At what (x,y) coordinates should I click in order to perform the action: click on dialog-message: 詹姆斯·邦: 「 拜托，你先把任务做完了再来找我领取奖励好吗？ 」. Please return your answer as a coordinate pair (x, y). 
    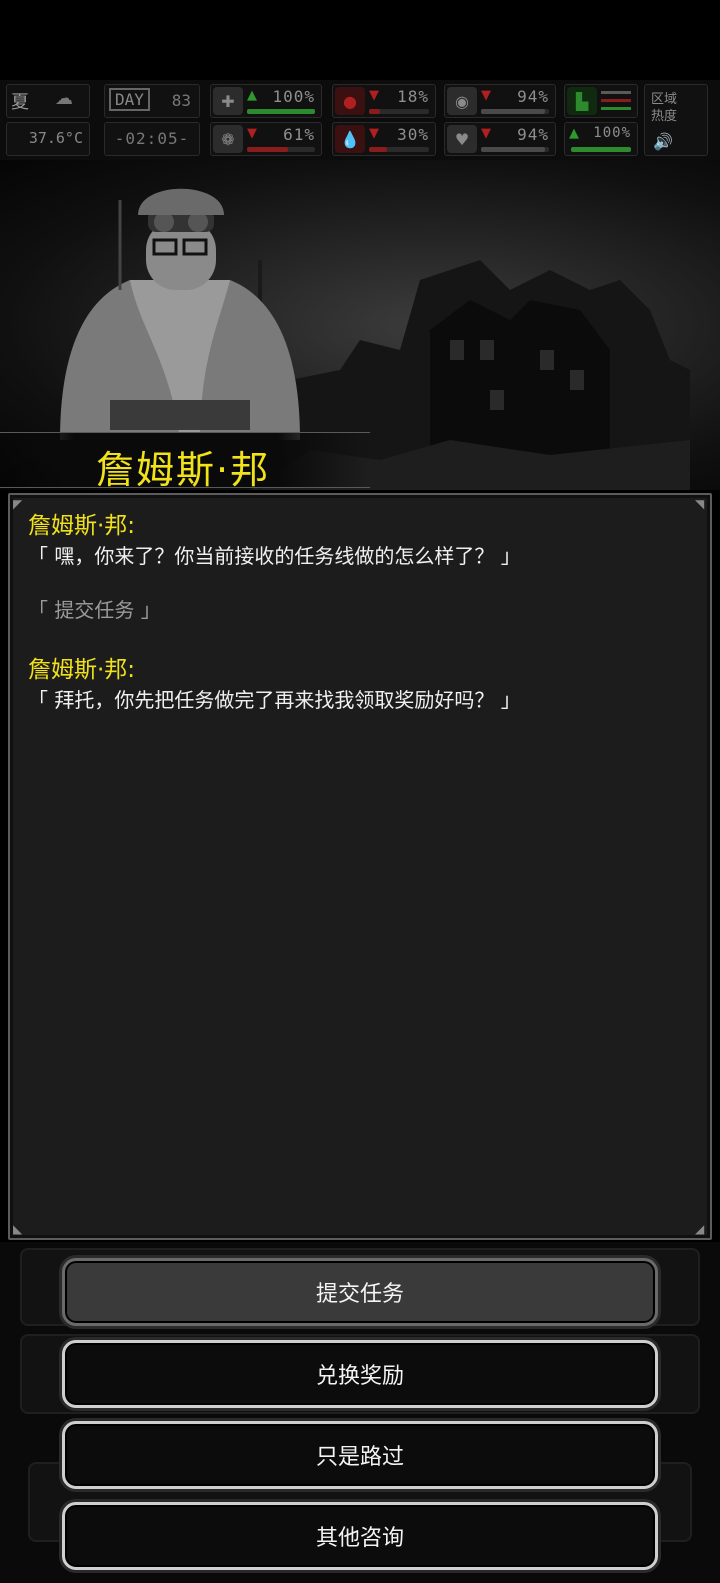
    Looking at the image, I should click on (363, 685).